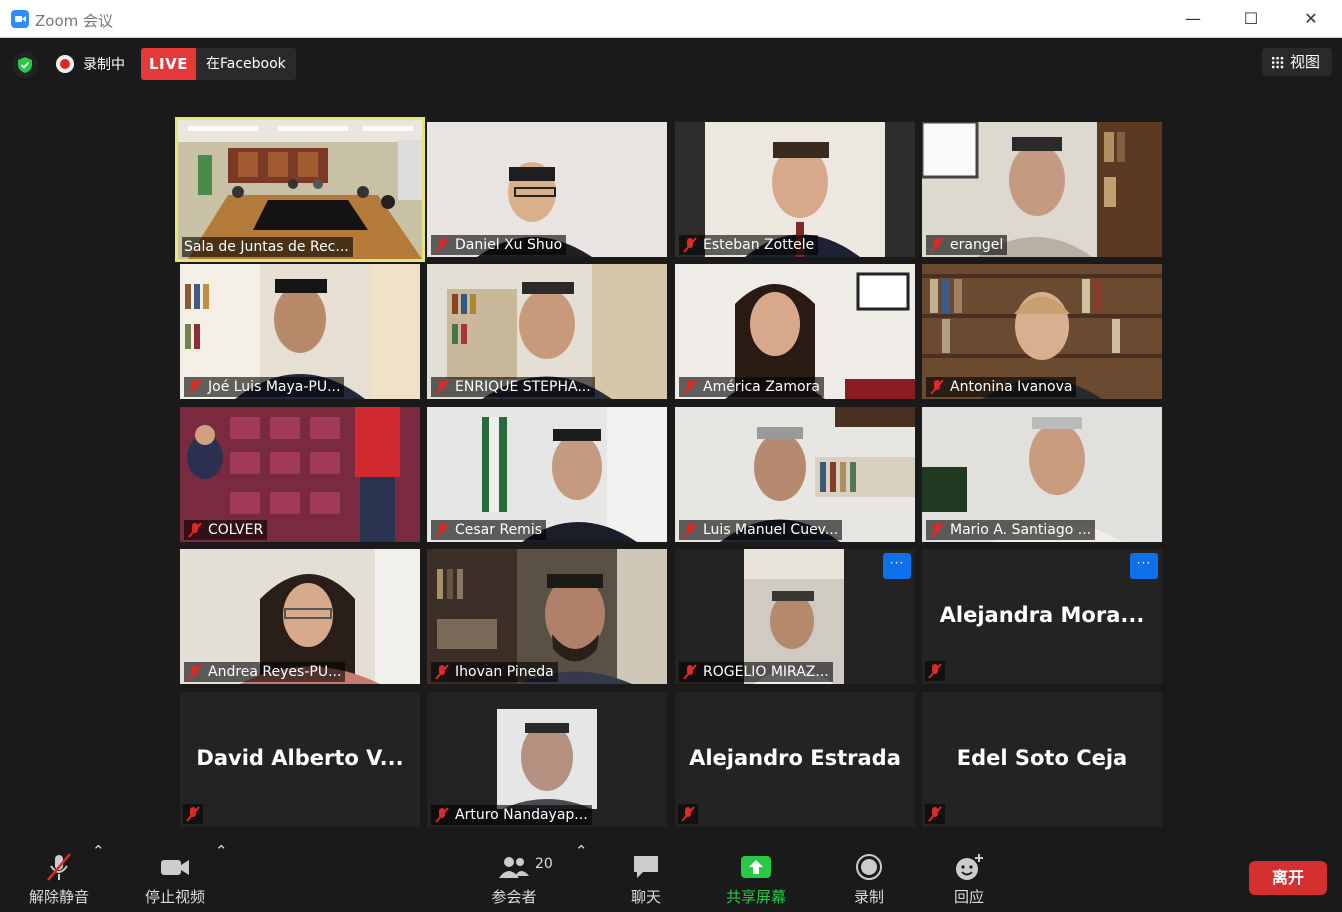  What do you see at coordinates (1277, 62) in the screenshot?
I see `grid-view-icon` at bounding box center [1277, 62].